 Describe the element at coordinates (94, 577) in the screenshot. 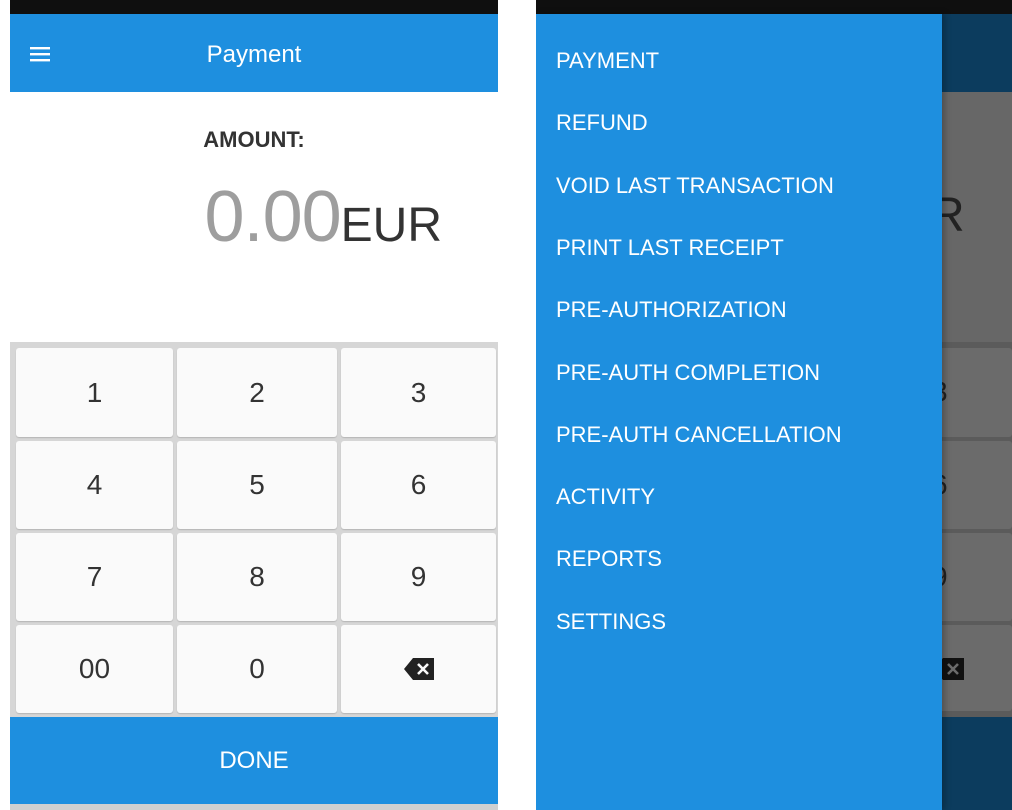

I see `key-7: 7` at that location.